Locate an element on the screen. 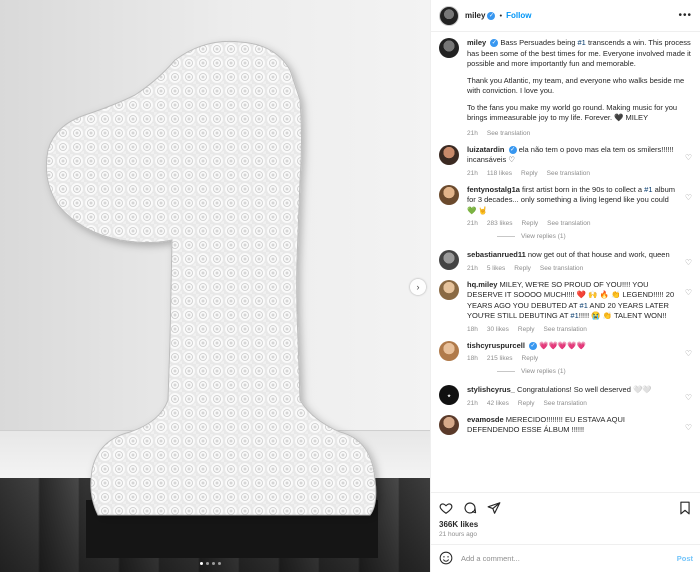 Image resolution: width=700 pixels, height=572 pixels. comment-username: evamosde is located at coordinates (485, 419).